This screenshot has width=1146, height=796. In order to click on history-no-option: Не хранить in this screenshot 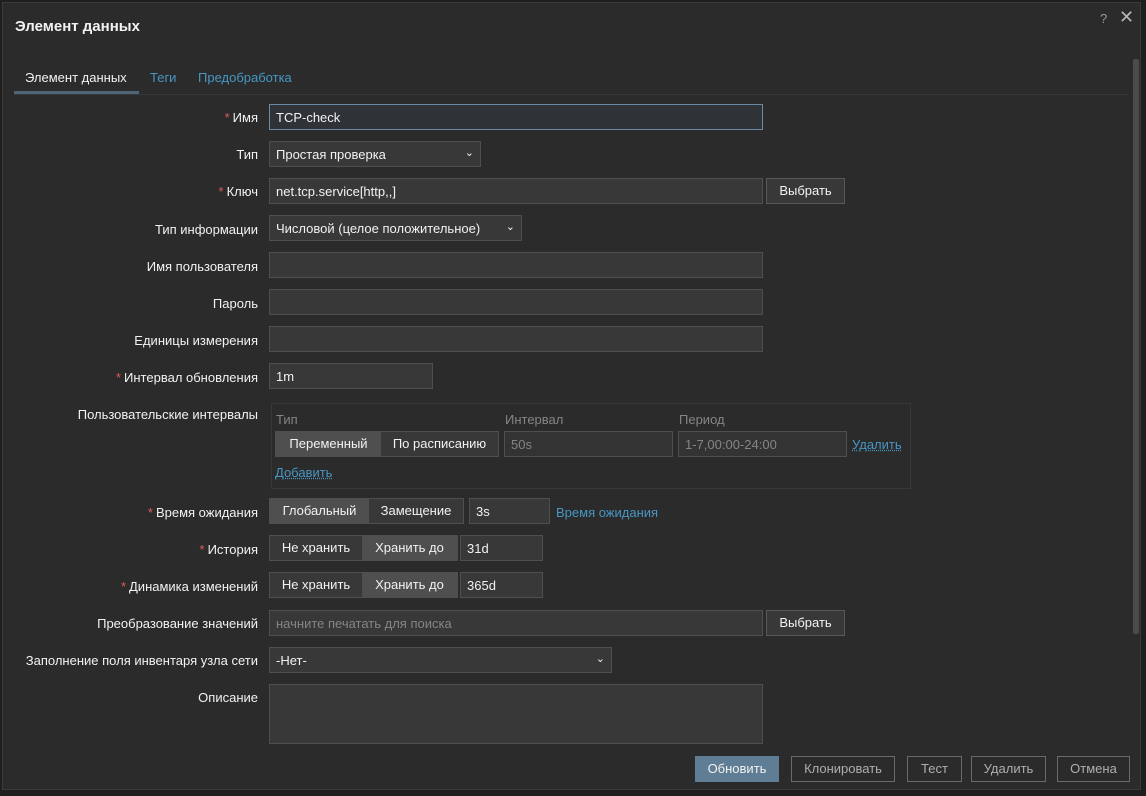, I will do `click(316, 548)`.